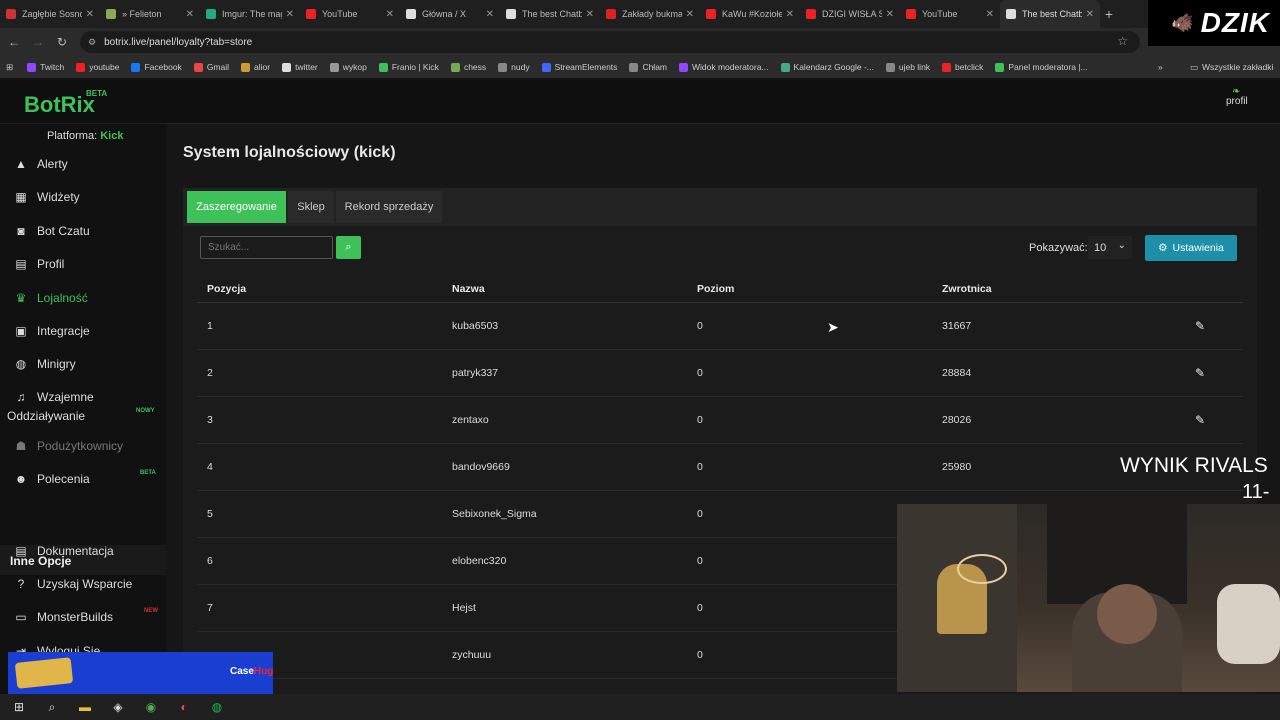  What do you see at coordinates (85, 707) in the screenshot?
I see `file-explorer-icon: ▬` at bounding box center [85, 707].